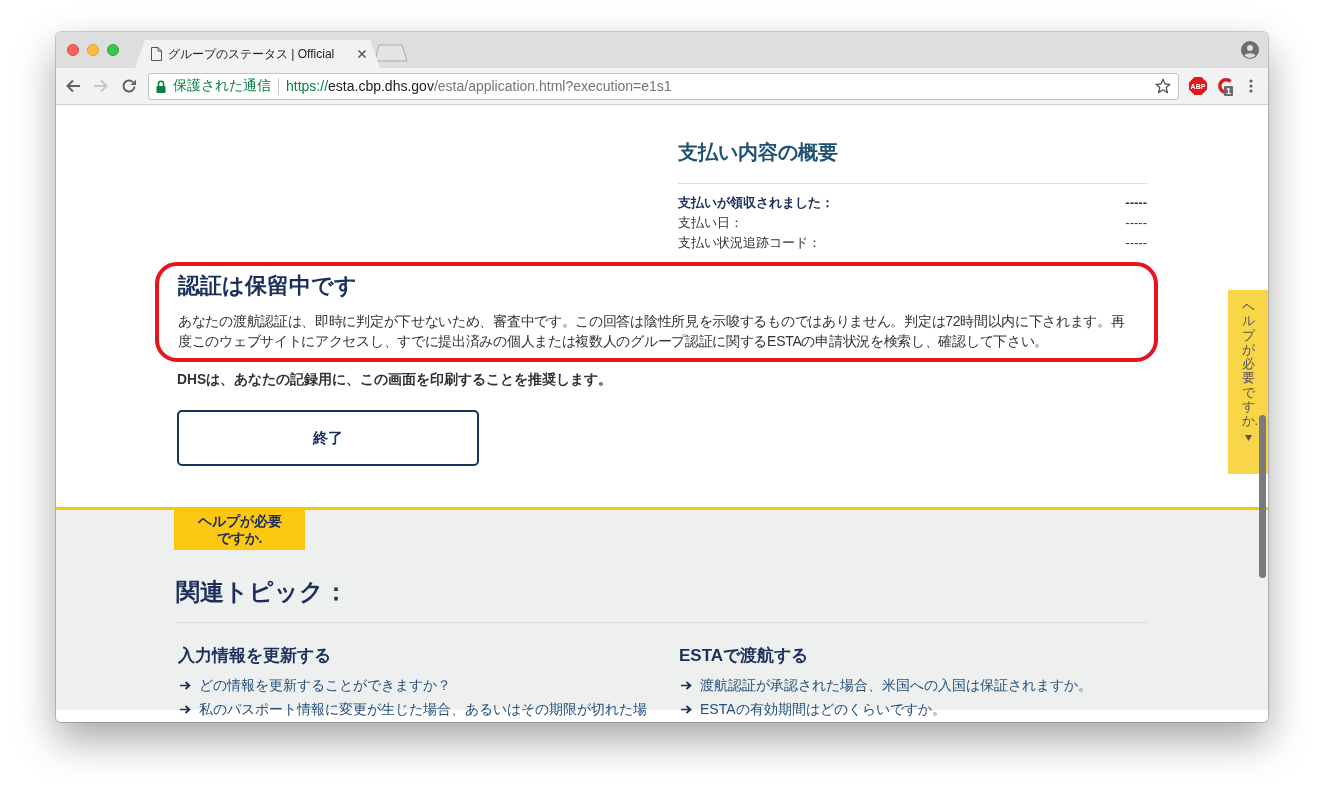 The image size is (1324, 801). I want to click on summary-label: 支払い状況追跡コード：, so click(749, 243).